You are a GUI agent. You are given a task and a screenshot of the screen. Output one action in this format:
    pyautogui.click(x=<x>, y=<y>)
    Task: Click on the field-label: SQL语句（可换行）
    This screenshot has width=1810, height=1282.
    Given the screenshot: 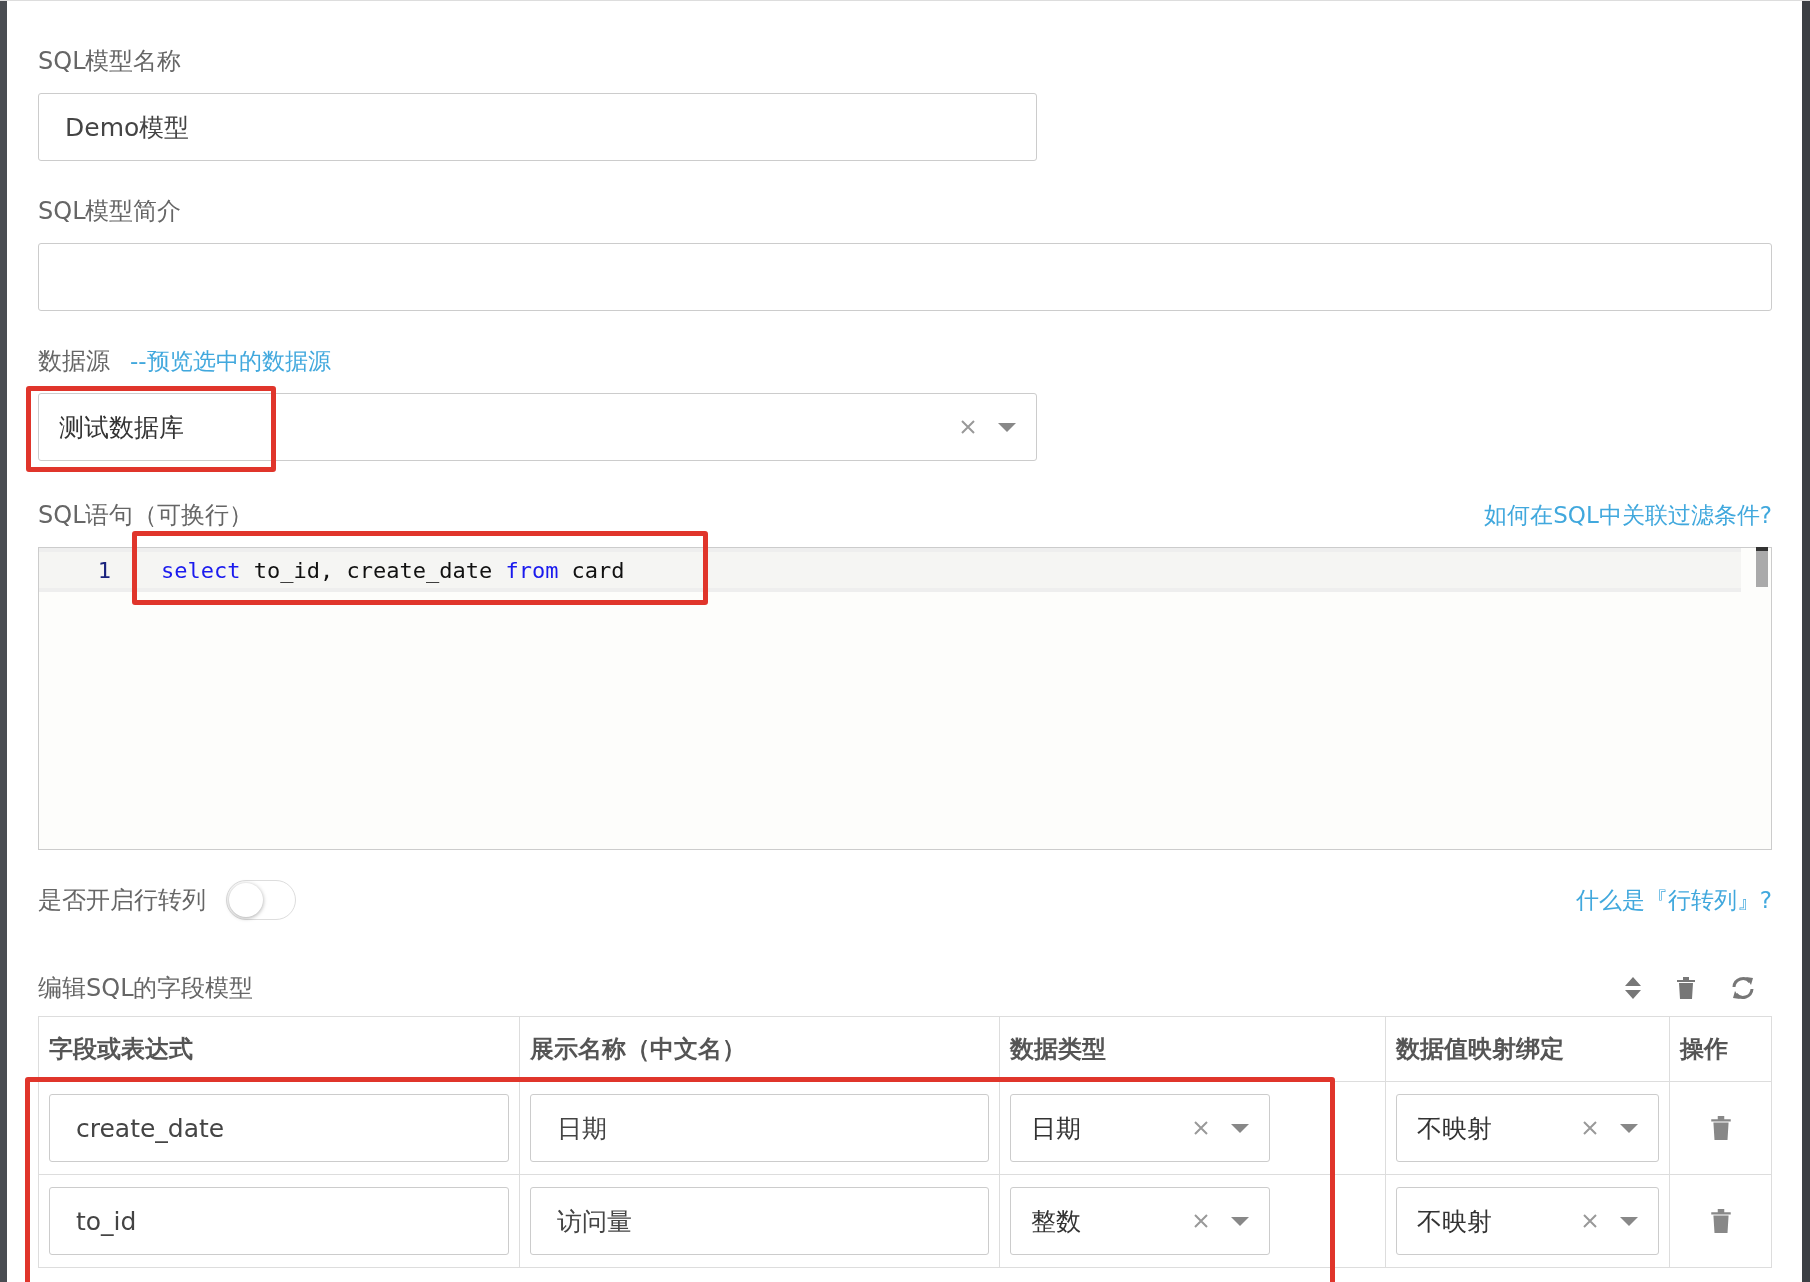 What is the action you would take?
    pyautogui.click(x=146, y=515)
    